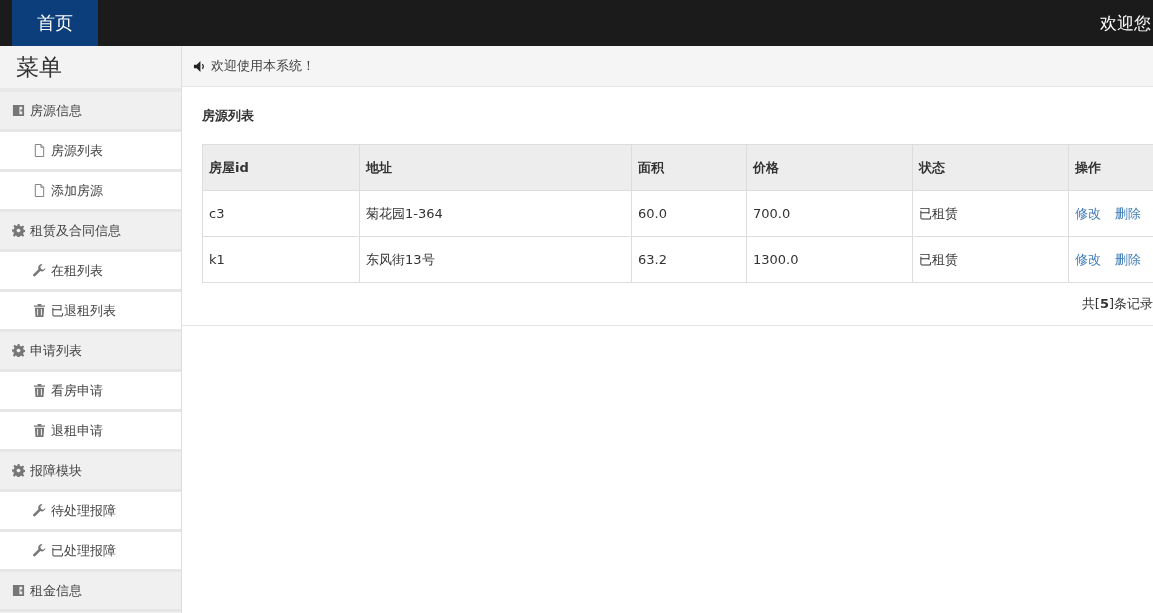 The height and width of the screenshot is (613, 1153). What do you see at coordinates (1117, 304) in the screenshot?
I see `record-count: 共[5]条记录` at bounding box center [1117, 304].